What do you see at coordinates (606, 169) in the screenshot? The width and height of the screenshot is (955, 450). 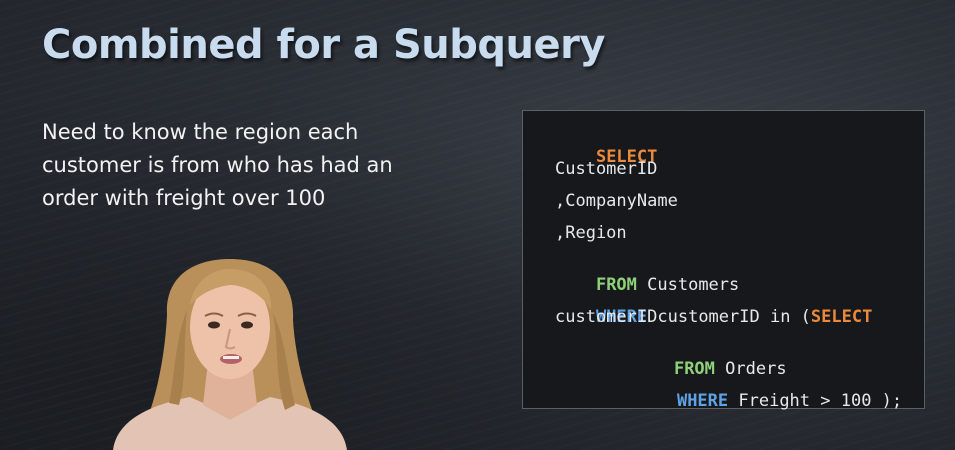 I see `code-line-customerid: CustomerID` at bounding box center [606, 169].